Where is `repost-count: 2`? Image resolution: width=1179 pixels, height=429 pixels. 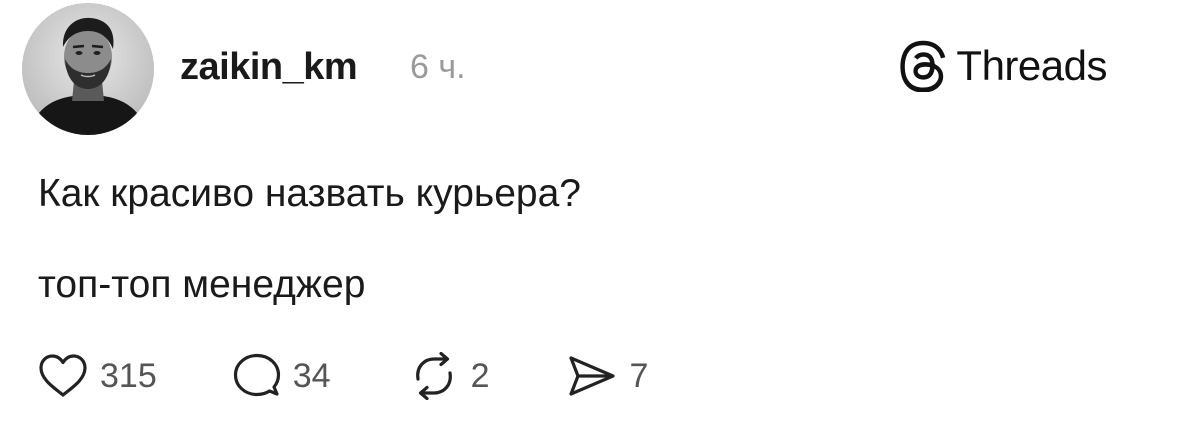 repost-count: 2 is located at coordinates (480, 376).